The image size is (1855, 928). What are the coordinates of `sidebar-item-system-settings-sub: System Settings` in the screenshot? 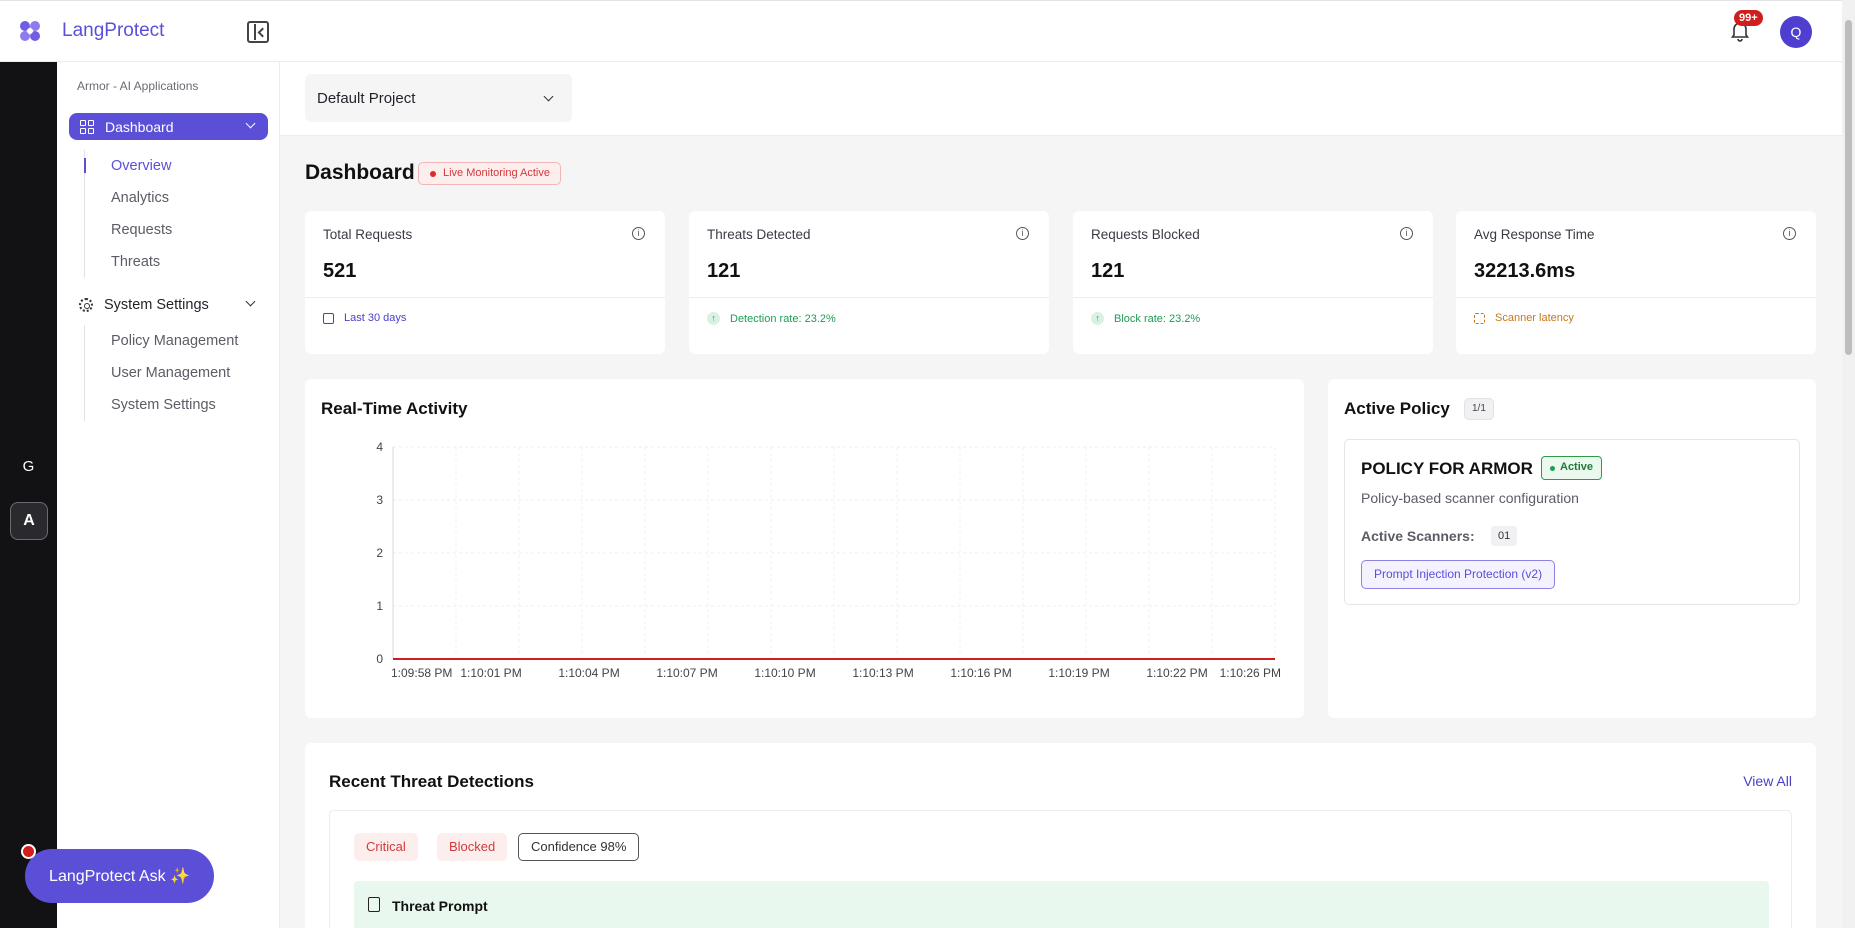 It's located at (169, 405).